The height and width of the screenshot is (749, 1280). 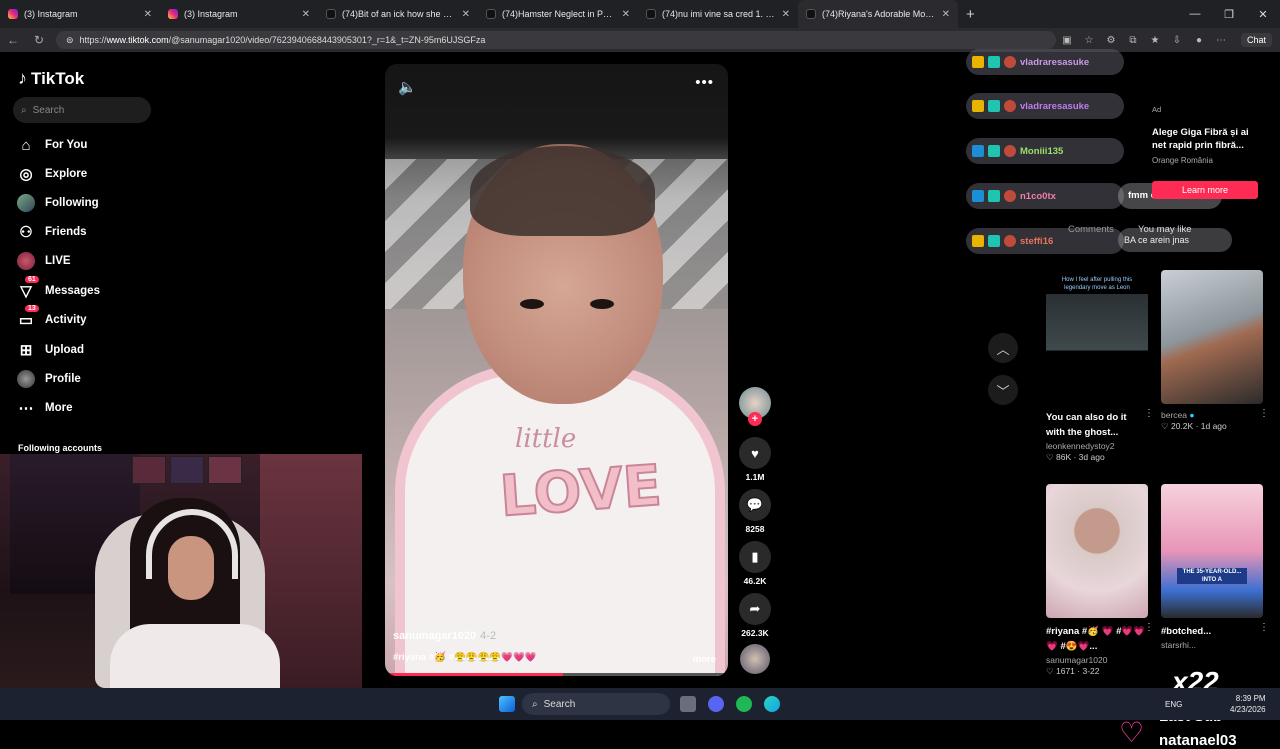 What do you see at coordinates (39, 40) in the screenshot?
I see `refresh-button: ↻` at bounding box center [39, 40].